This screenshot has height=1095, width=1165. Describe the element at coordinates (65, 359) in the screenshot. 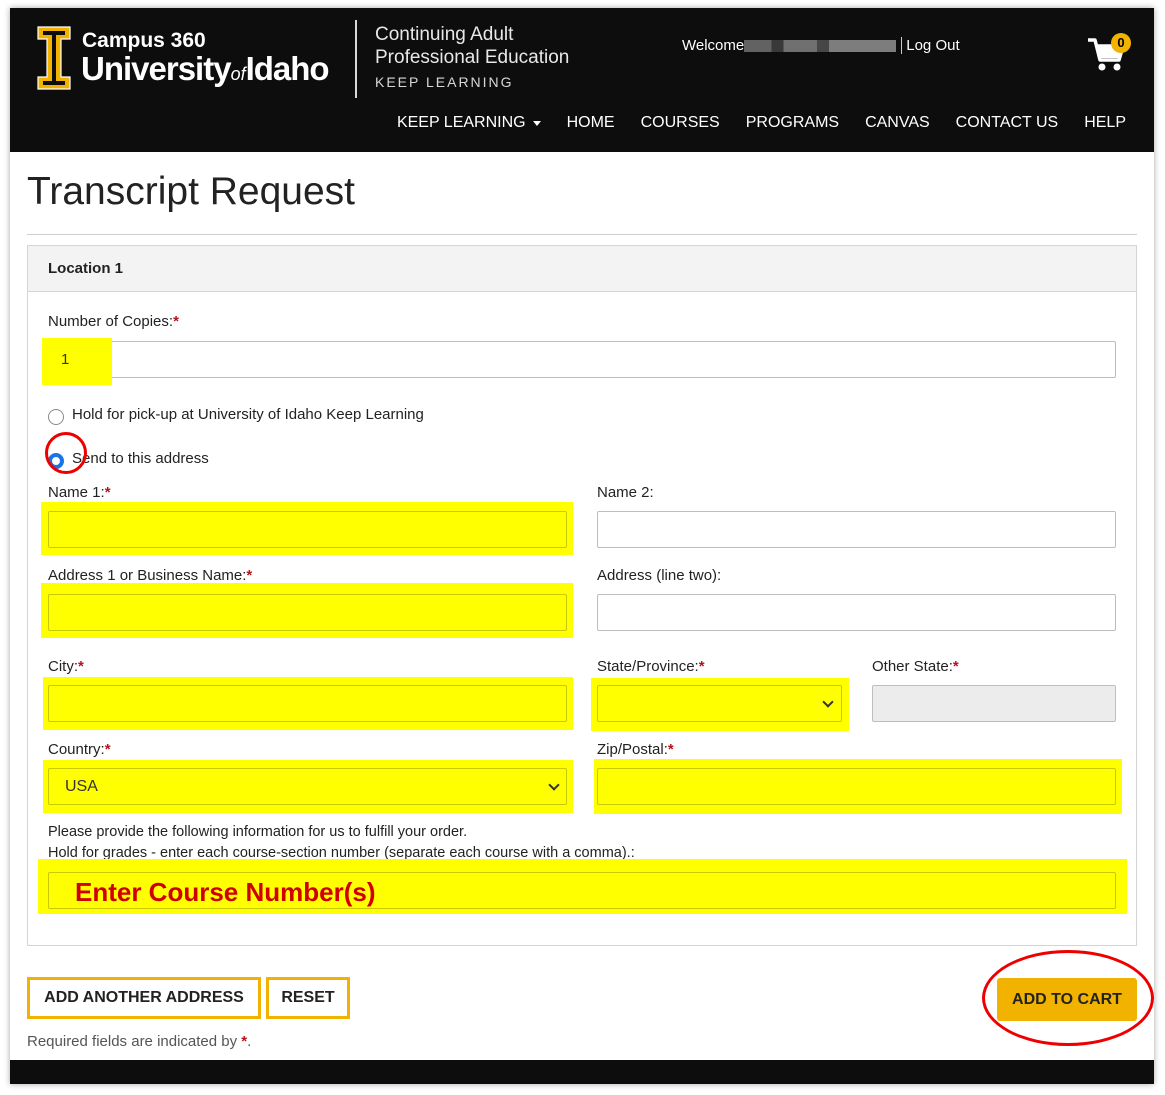

I see `copies-value: 1` at that location.